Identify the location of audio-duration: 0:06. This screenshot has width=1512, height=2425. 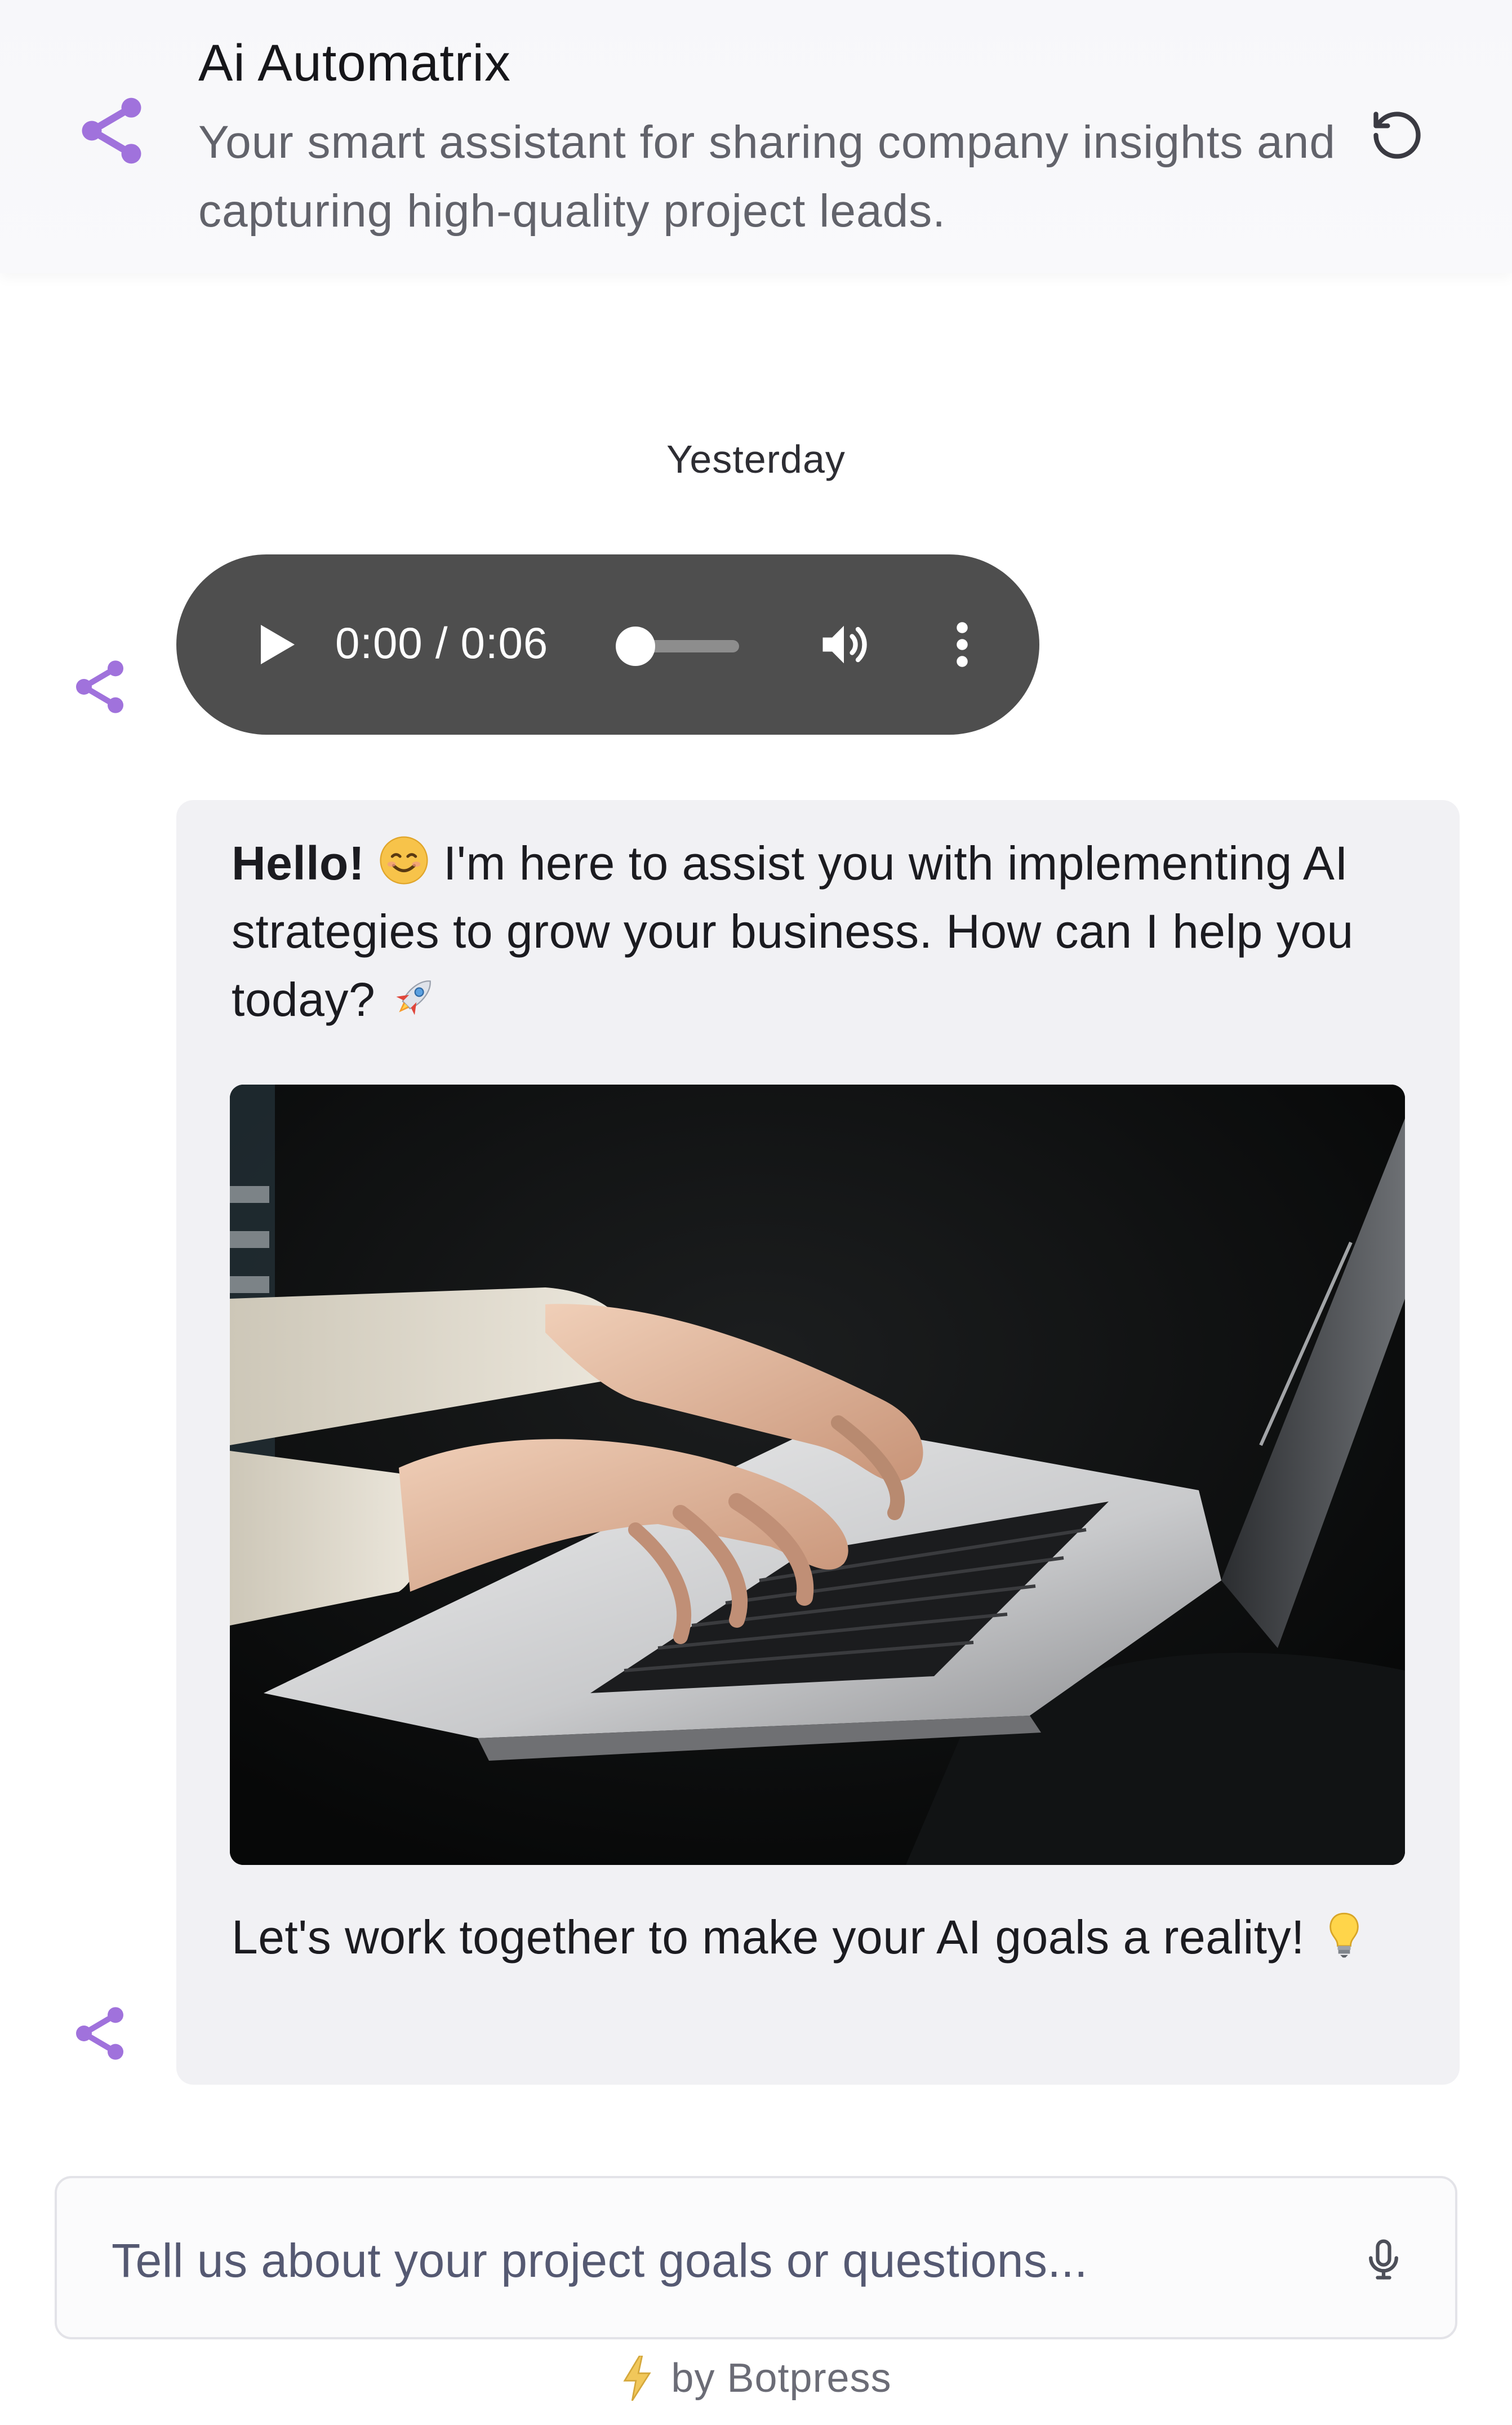
(504, 643).